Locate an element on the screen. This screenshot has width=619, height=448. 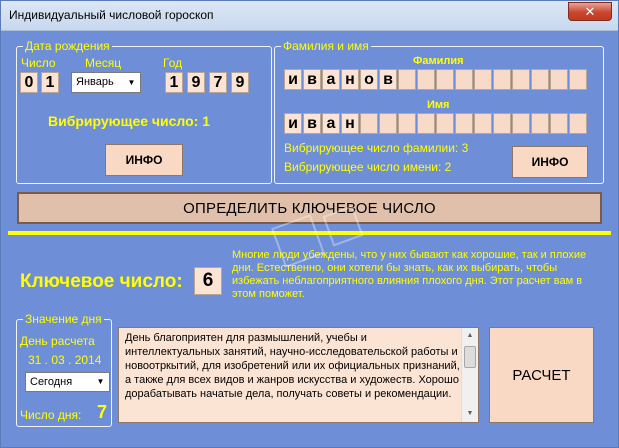
first-name-letter-3: а is located at coordinates (331, 123).